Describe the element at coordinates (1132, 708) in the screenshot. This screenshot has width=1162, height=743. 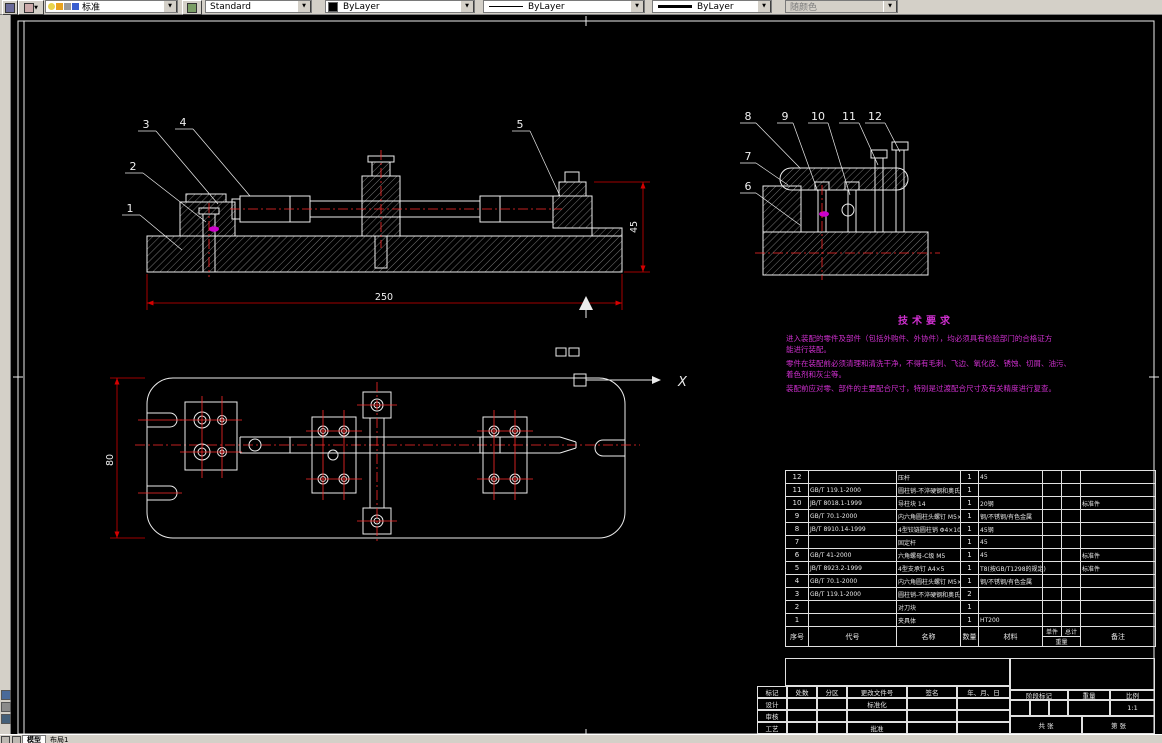
I see `titleblock-scale-value: 1:1` at that location.